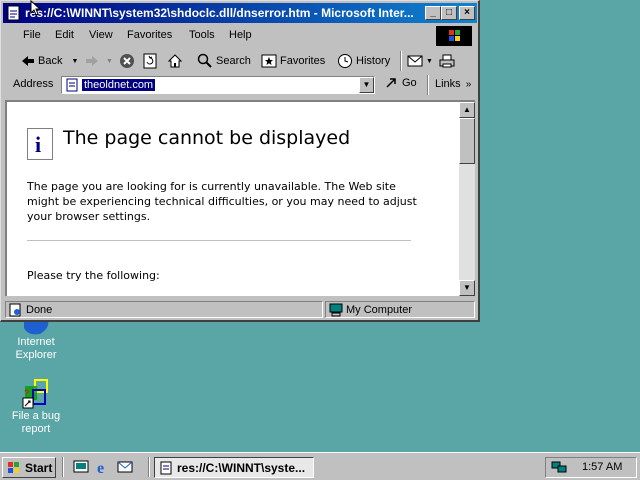 The image size is (640, 480). What do you see at coordinates (15, 310) in the screenshot?
I see `page-done-icon` at bounding box center [15, 310].